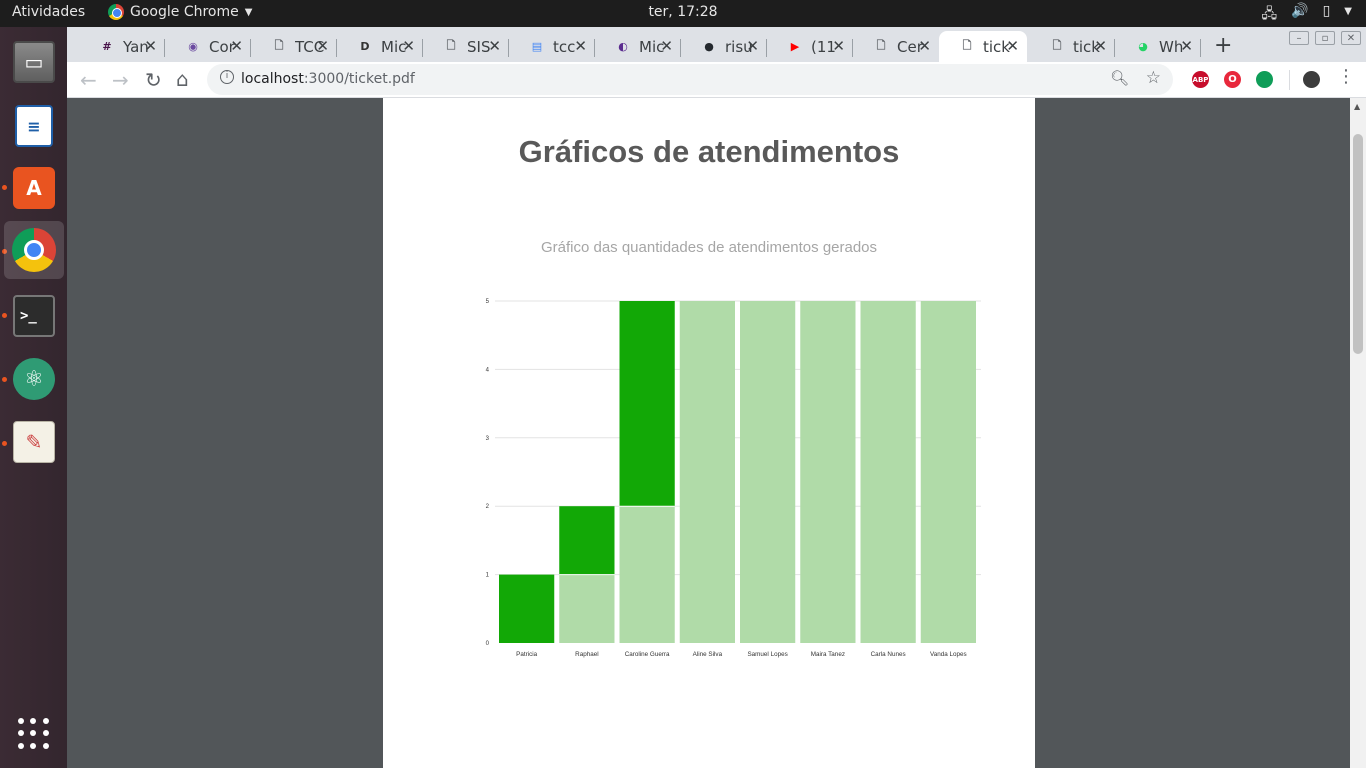 The width and height of the screenshot is (1366, 768). I want to click on tab-11: 🗋 tick ✕, so click(1072, 46).